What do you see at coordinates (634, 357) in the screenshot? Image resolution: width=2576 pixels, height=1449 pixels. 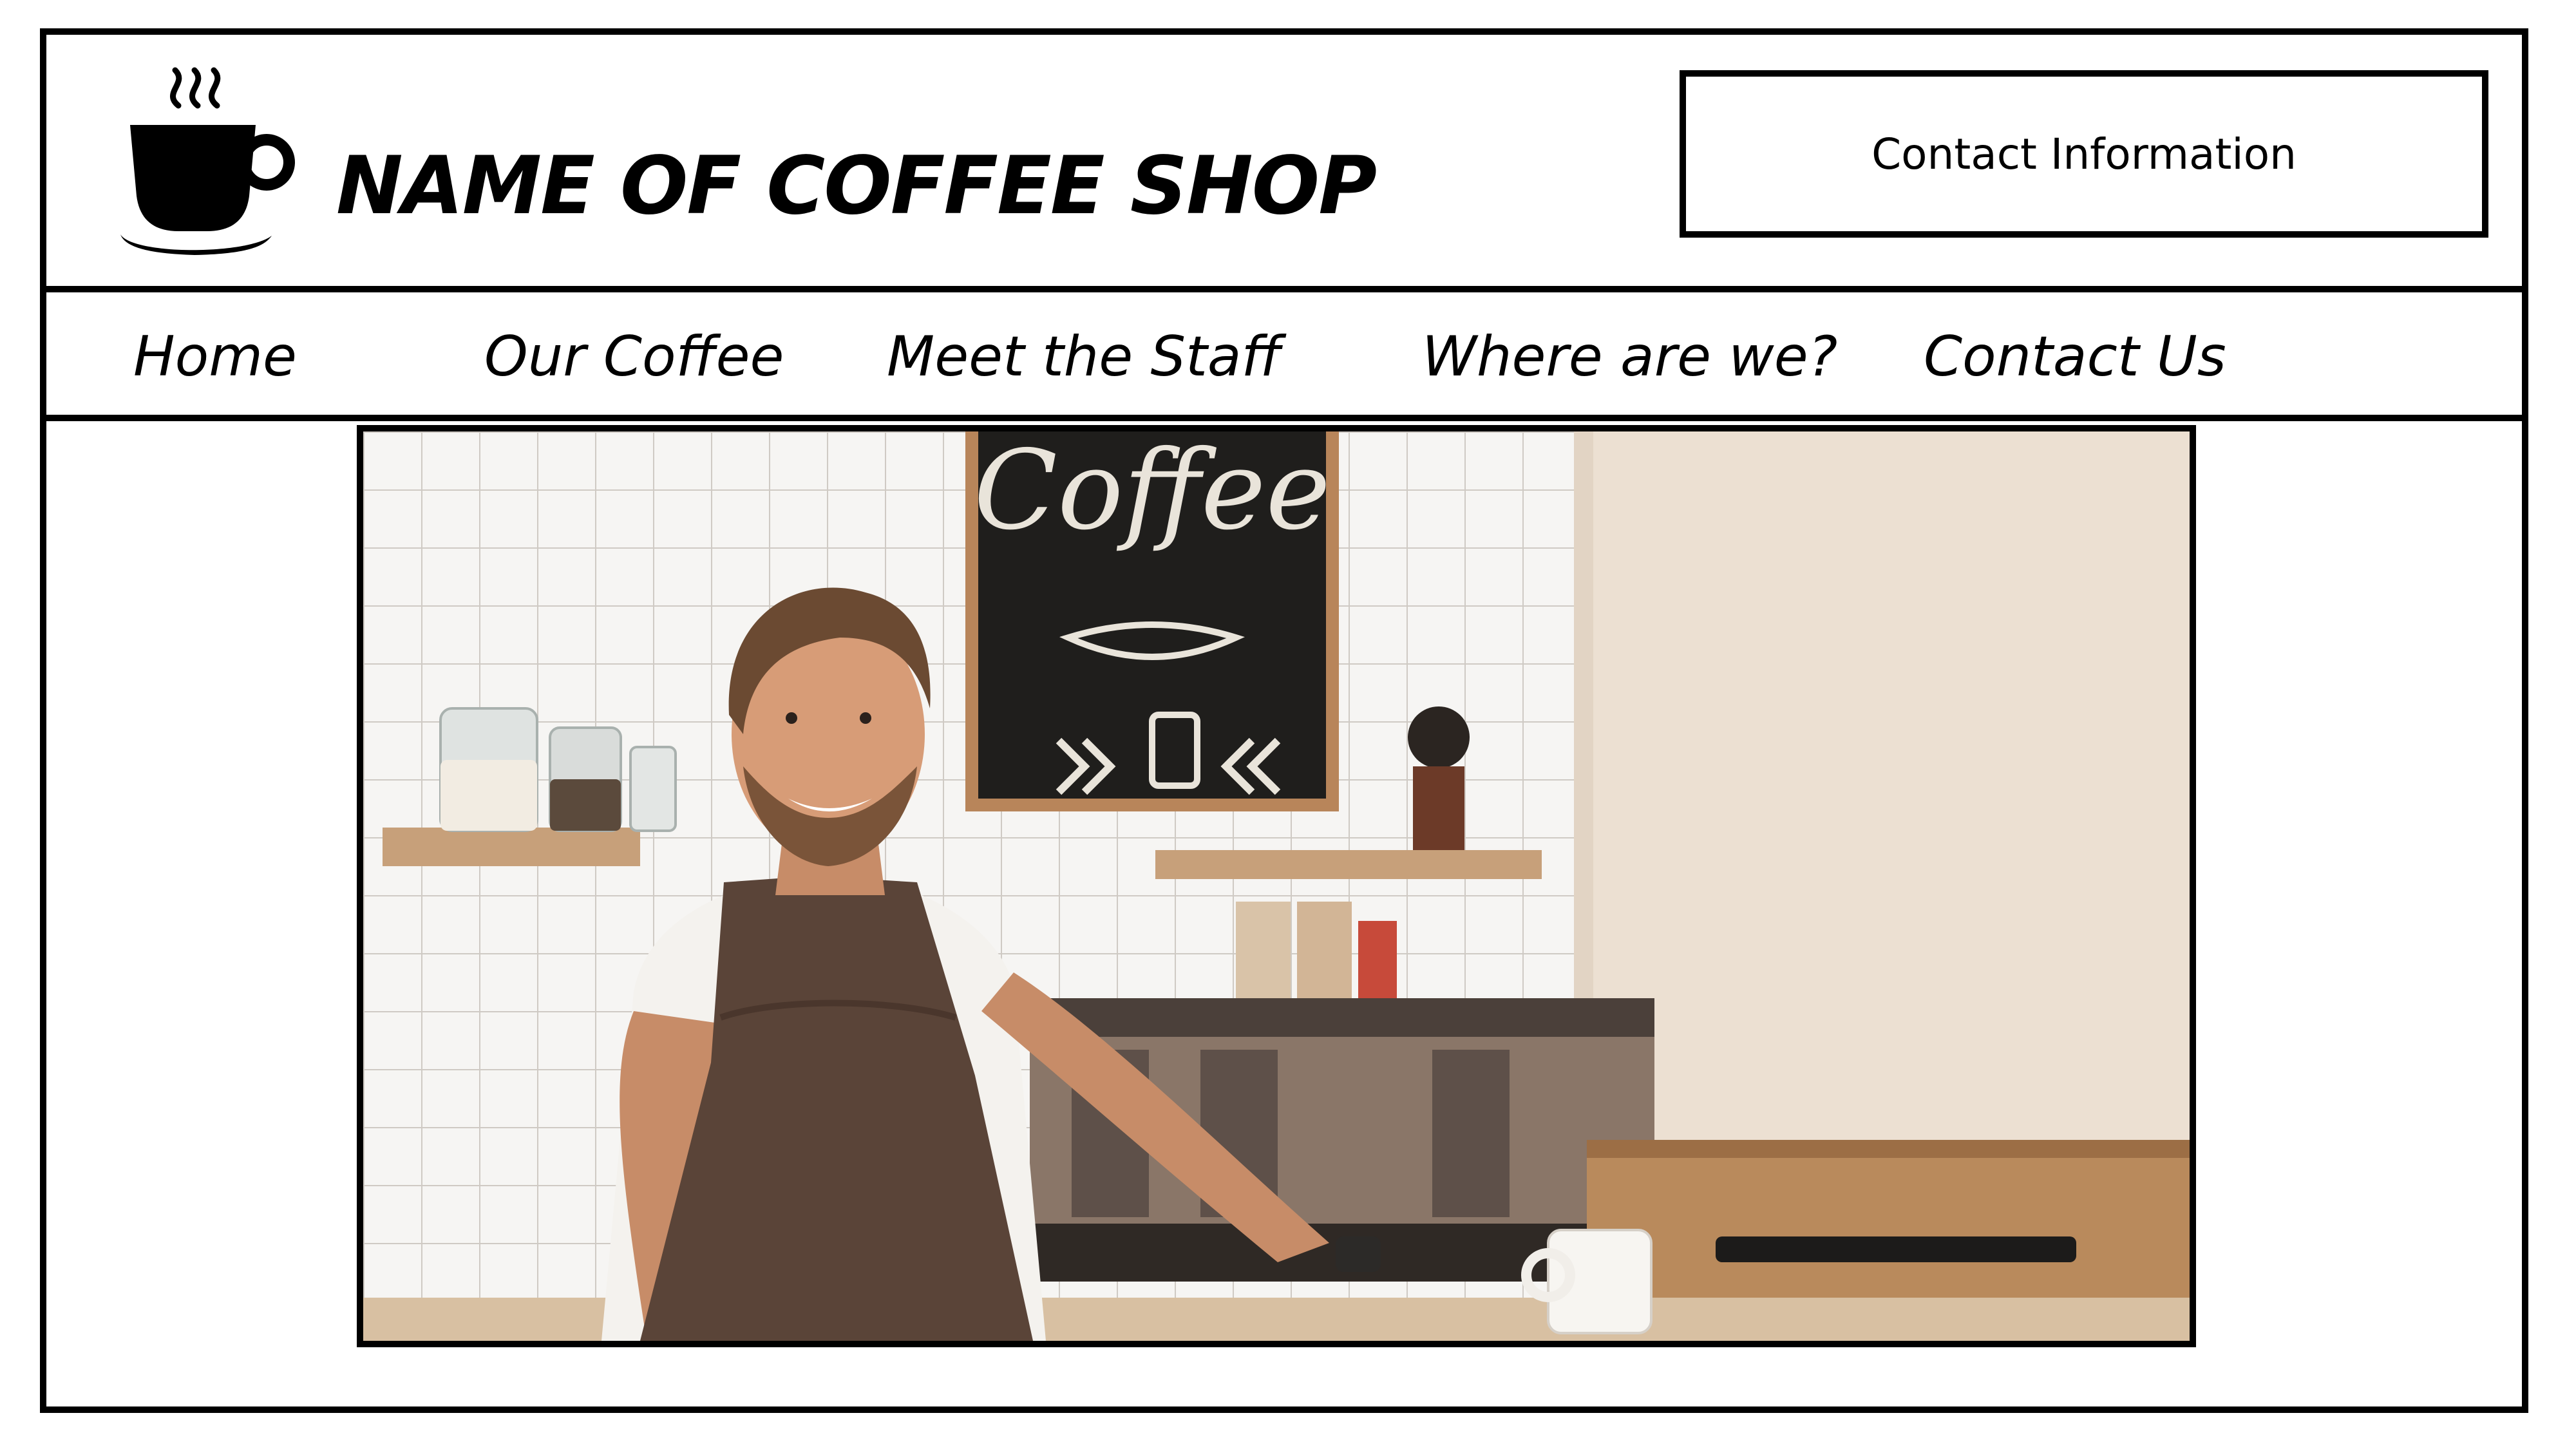 I see `nav-item-our-coffee: Our Coffee` at bounding box center [634, 357].